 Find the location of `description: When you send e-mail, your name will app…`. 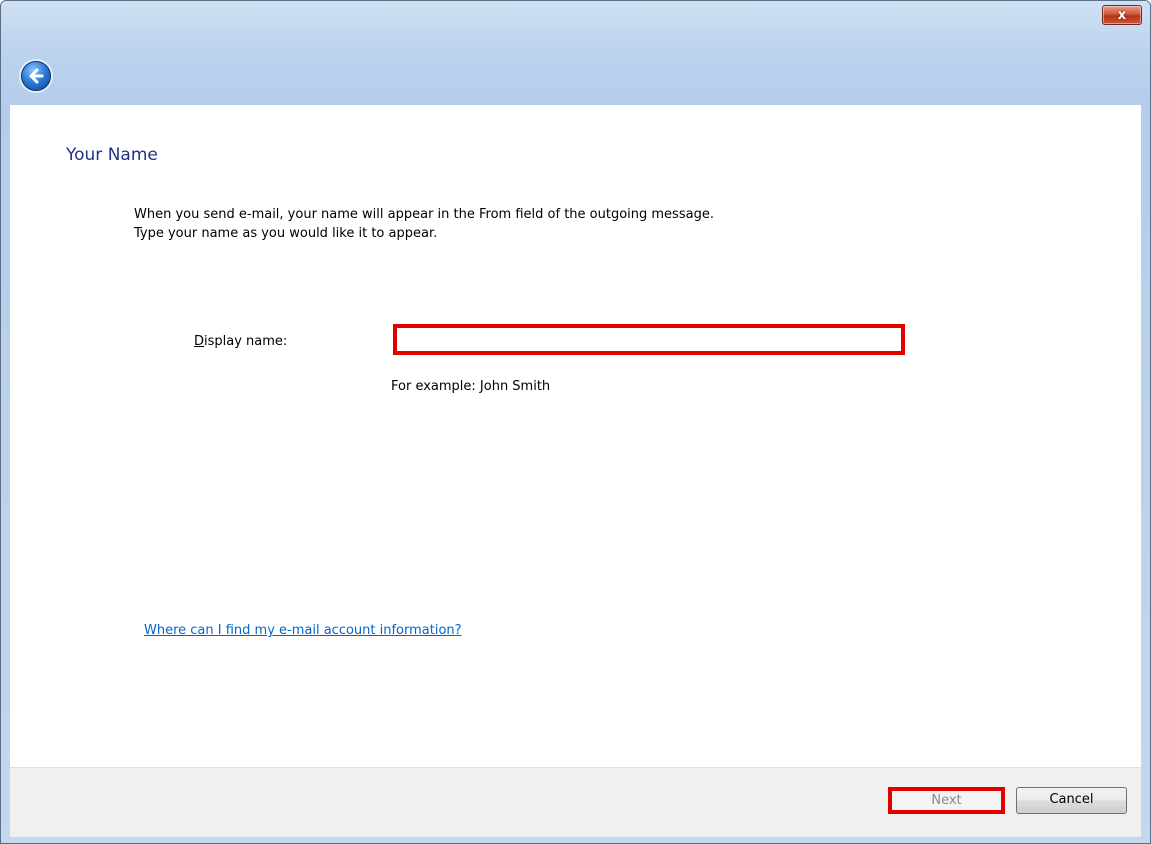

description: When you send e-mail, your name will app… is located at coordinates (424, 224).